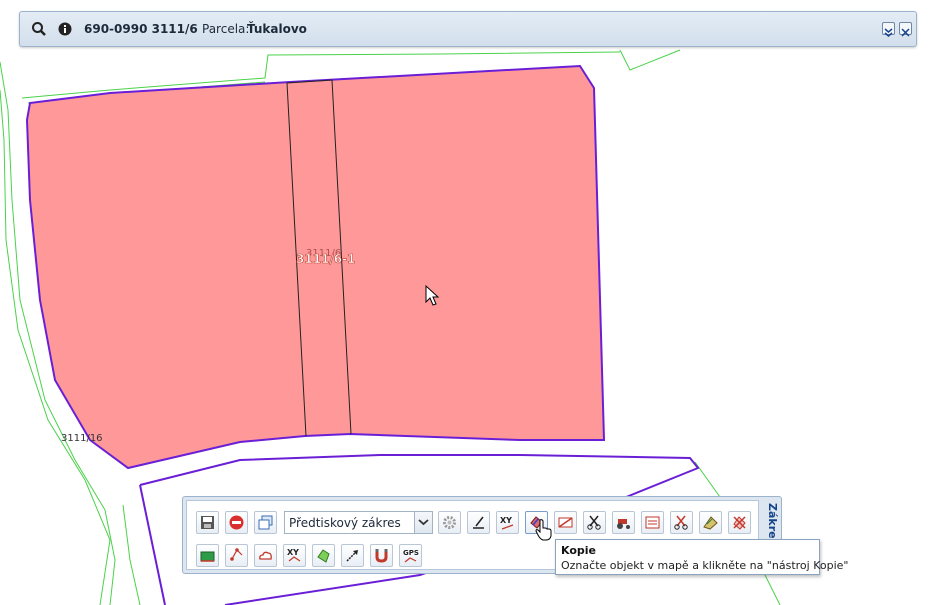  What do you see at coordinates (323, 555) in the screenshot?
I see `polygon-icon` at bounding box center [323, 555].